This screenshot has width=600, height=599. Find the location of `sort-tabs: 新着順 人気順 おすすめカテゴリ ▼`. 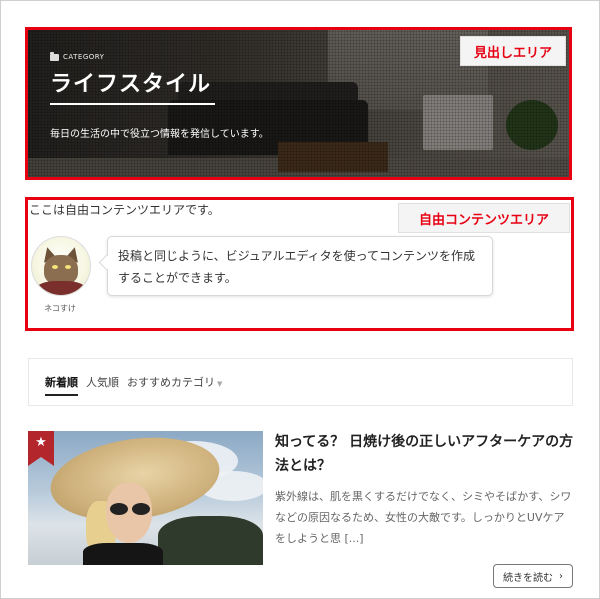

sort-tabs: 新着順 人気順 おすすめカテゴリ ▼ is located at coordinates (300, 382).